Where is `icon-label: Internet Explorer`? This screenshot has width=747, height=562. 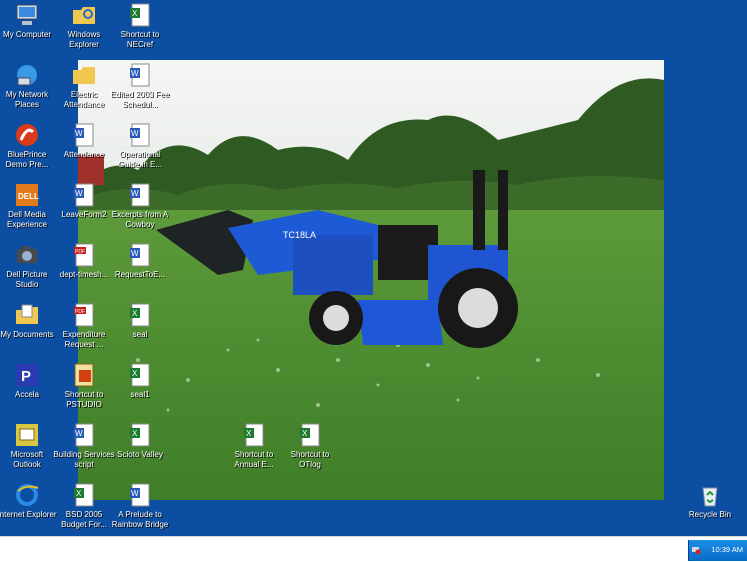 icon-label: Internet Explorer is located at coordinates (28, 514).